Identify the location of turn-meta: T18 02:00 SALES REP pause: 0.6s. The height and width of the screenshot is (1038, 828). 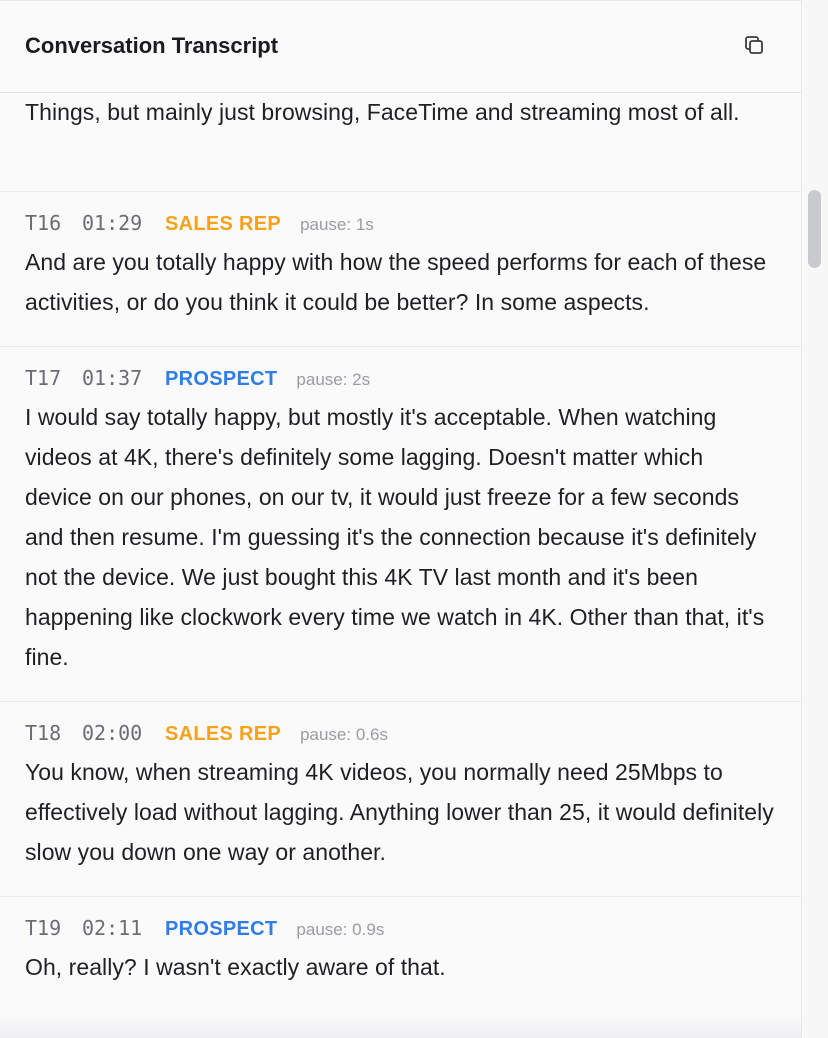
(400, 727).